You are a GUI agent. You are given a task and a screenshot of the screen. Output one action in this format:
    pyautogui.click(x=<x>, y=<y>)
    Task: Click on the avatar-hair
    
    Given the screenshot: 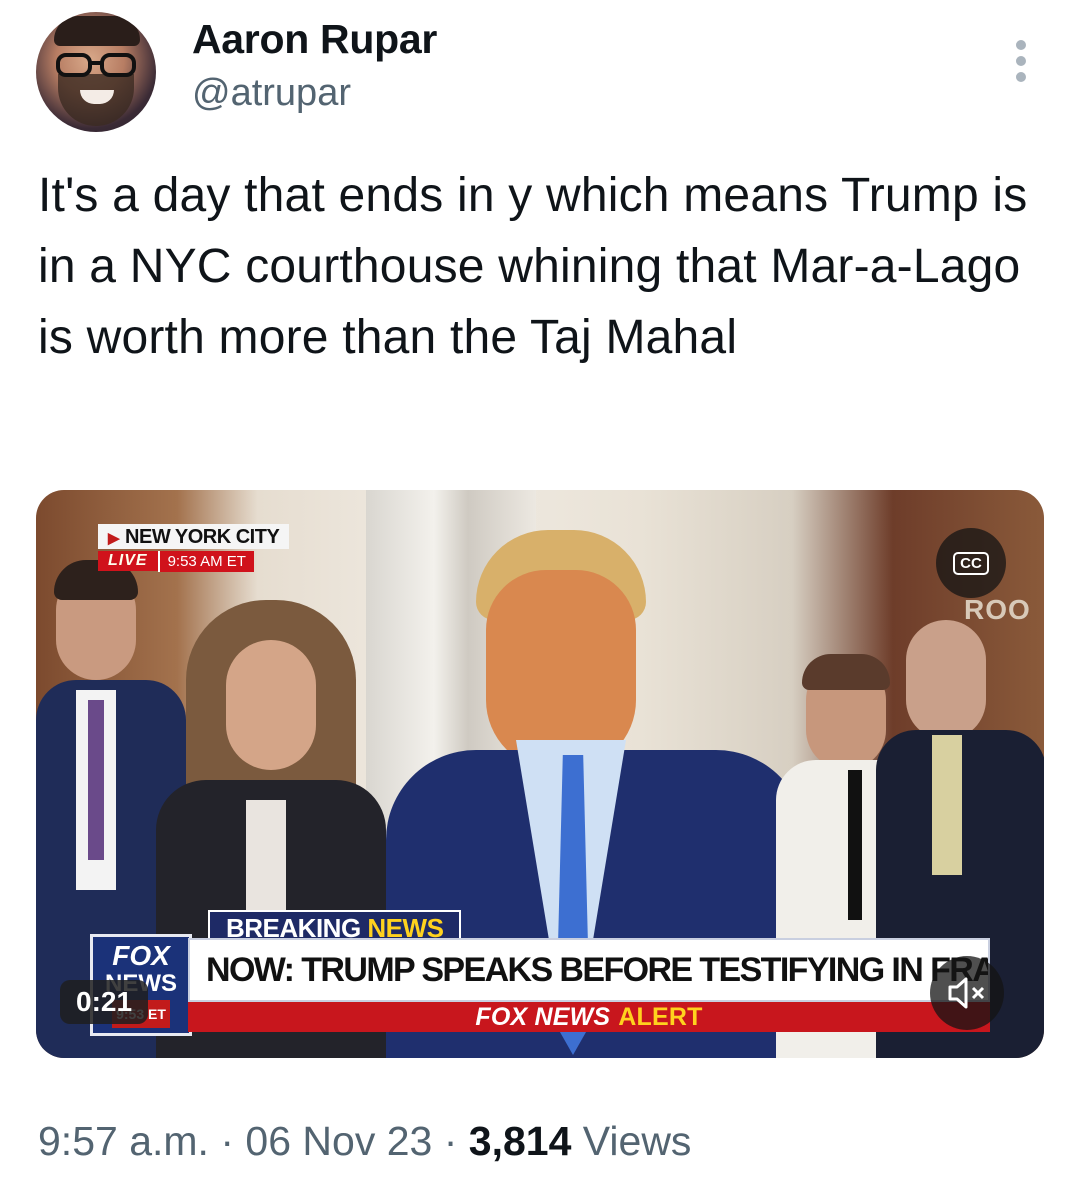 What is the action you would take?
    pyautogui.click(x=97, y=31)
    